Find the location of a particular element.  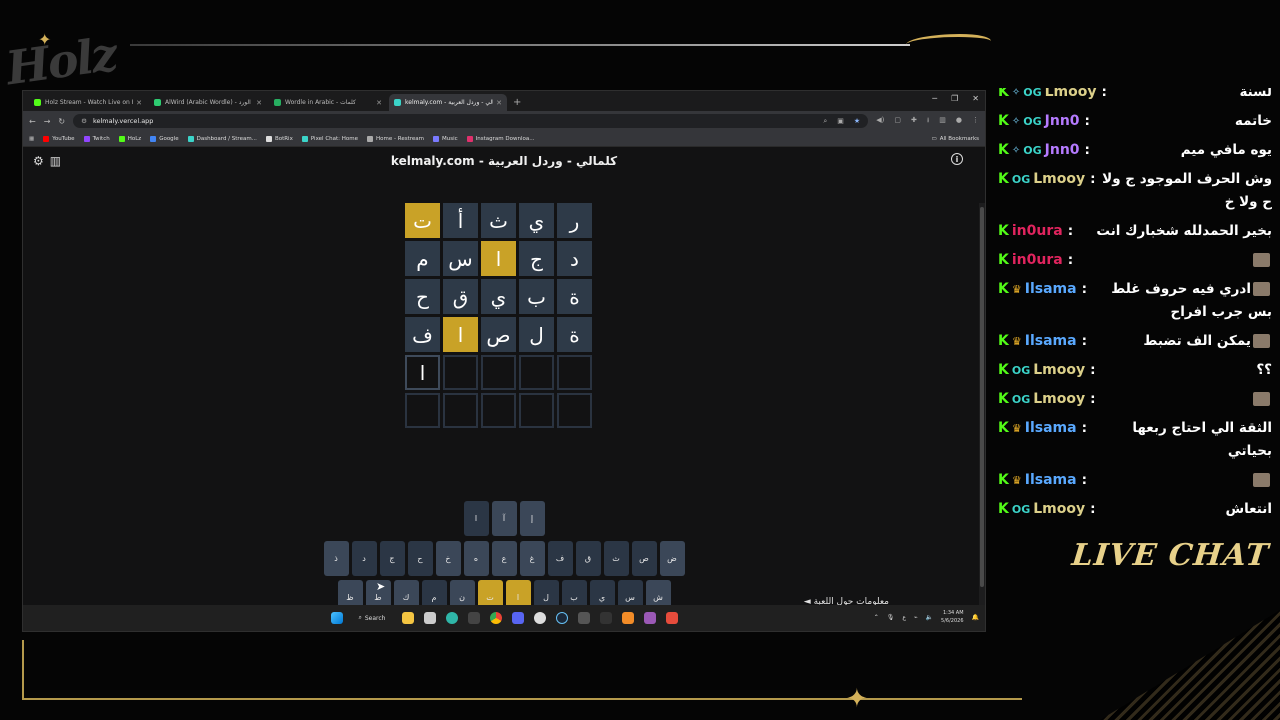

mic-icon: 🎙 is located at coordinates (891, 617).